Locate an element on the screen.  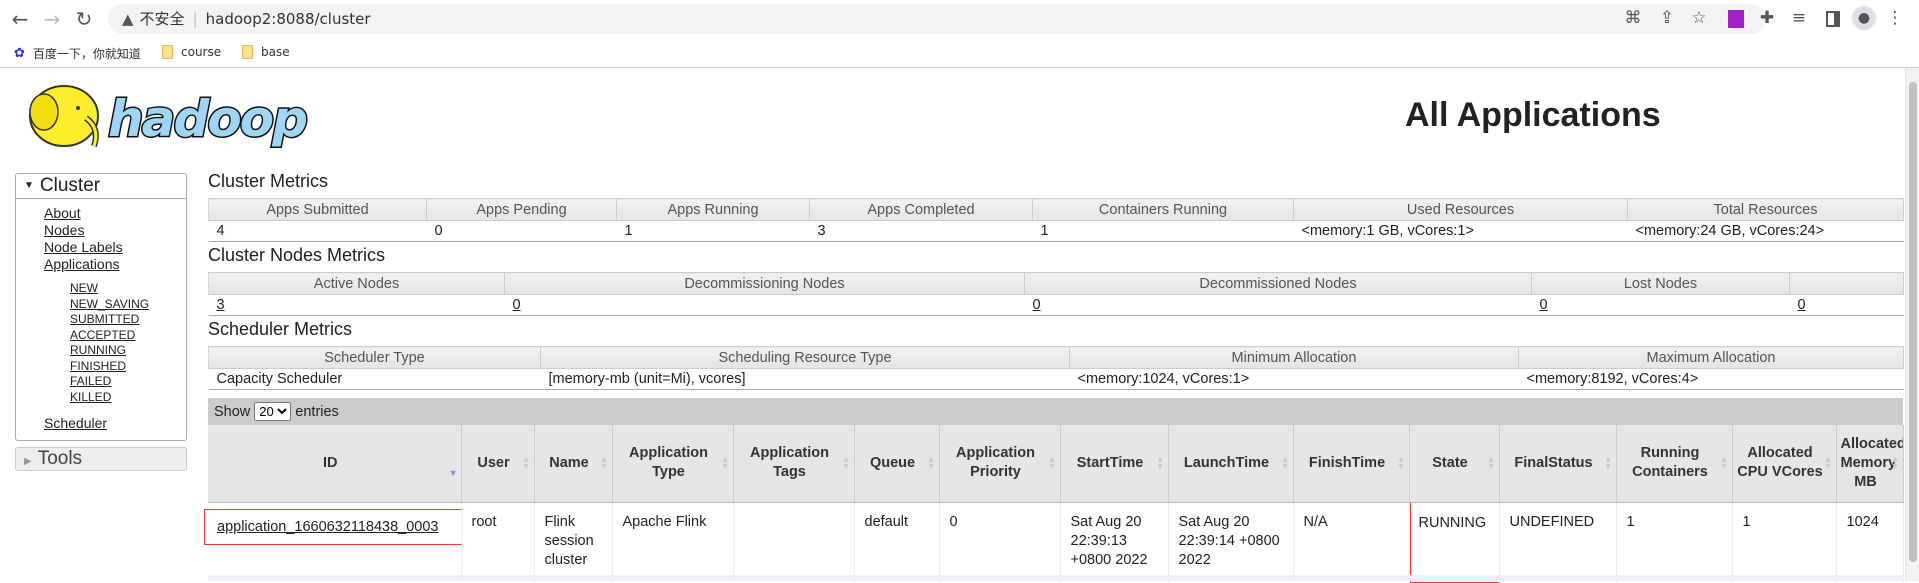
tools-section-header: ▶ Tools is located at coordinates (101, 459).